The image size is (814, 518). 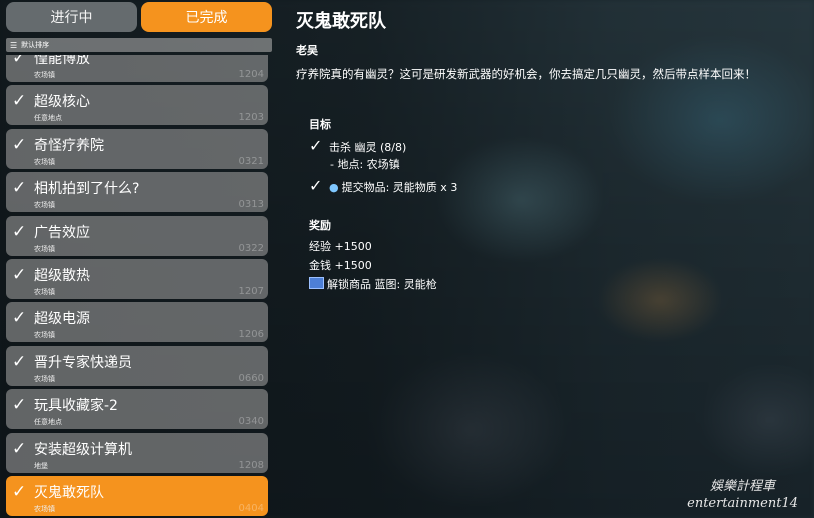 What do you see at coordinates (316, 283) in the screenshot?
I see `blueprint-icon` at bounding box center [316, 283].